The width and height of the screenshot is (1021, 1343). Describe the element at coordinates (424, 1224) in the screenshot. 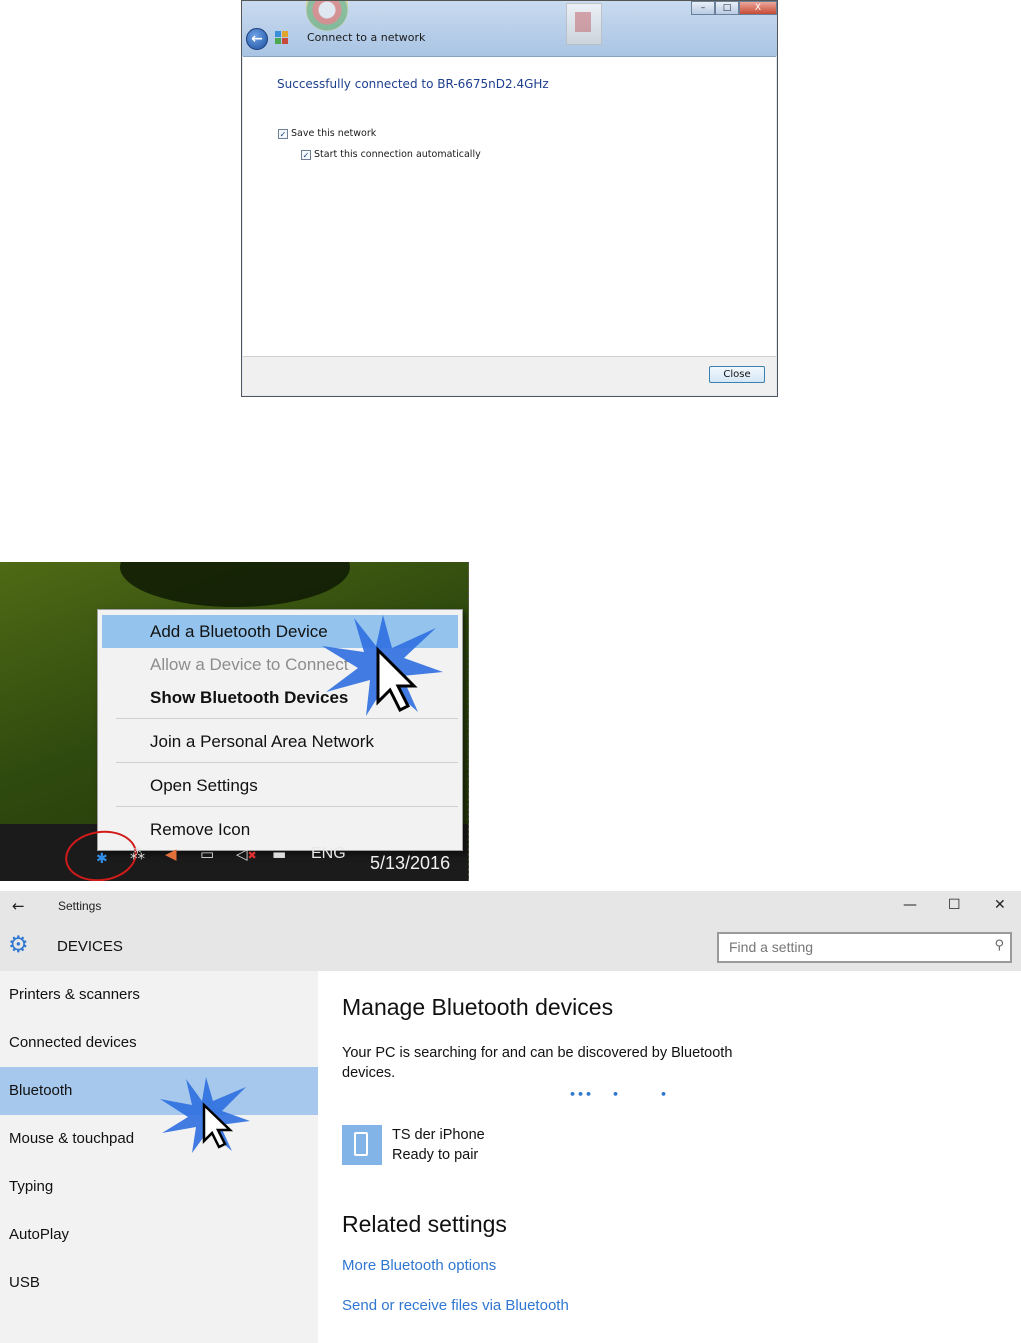

I see `related-settings-heading: Related settings` at that location.